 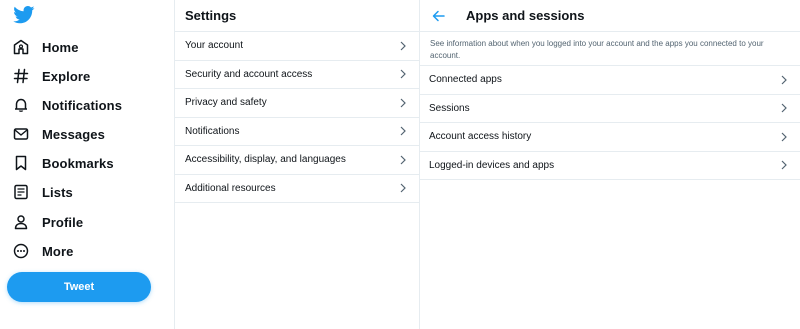 What do you see at coordinates (58, 251) in the screenshot?
I see `nav-label-more: More` at bounding box center [58, 251].